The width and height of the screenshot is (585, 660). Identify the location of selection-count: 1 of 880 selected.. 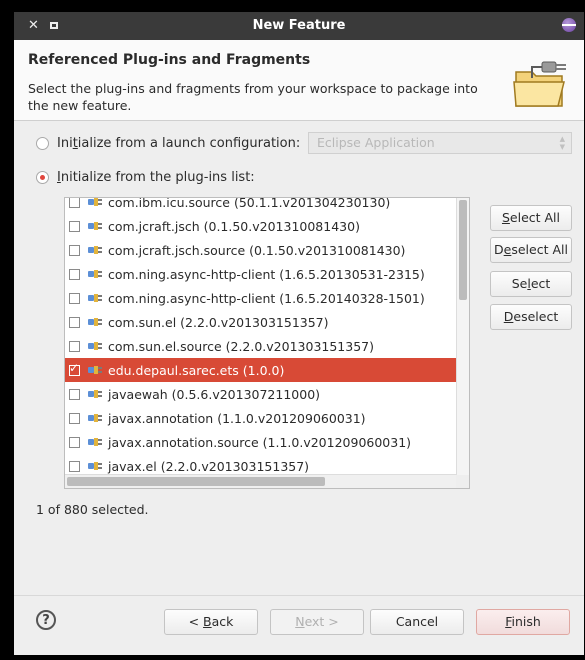
(92, 509).